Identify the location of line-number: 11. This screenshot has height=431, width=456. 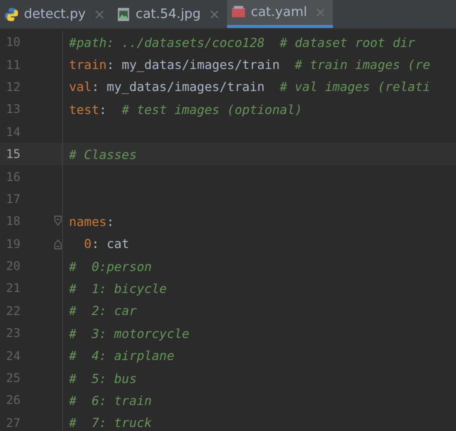
(13, 65).